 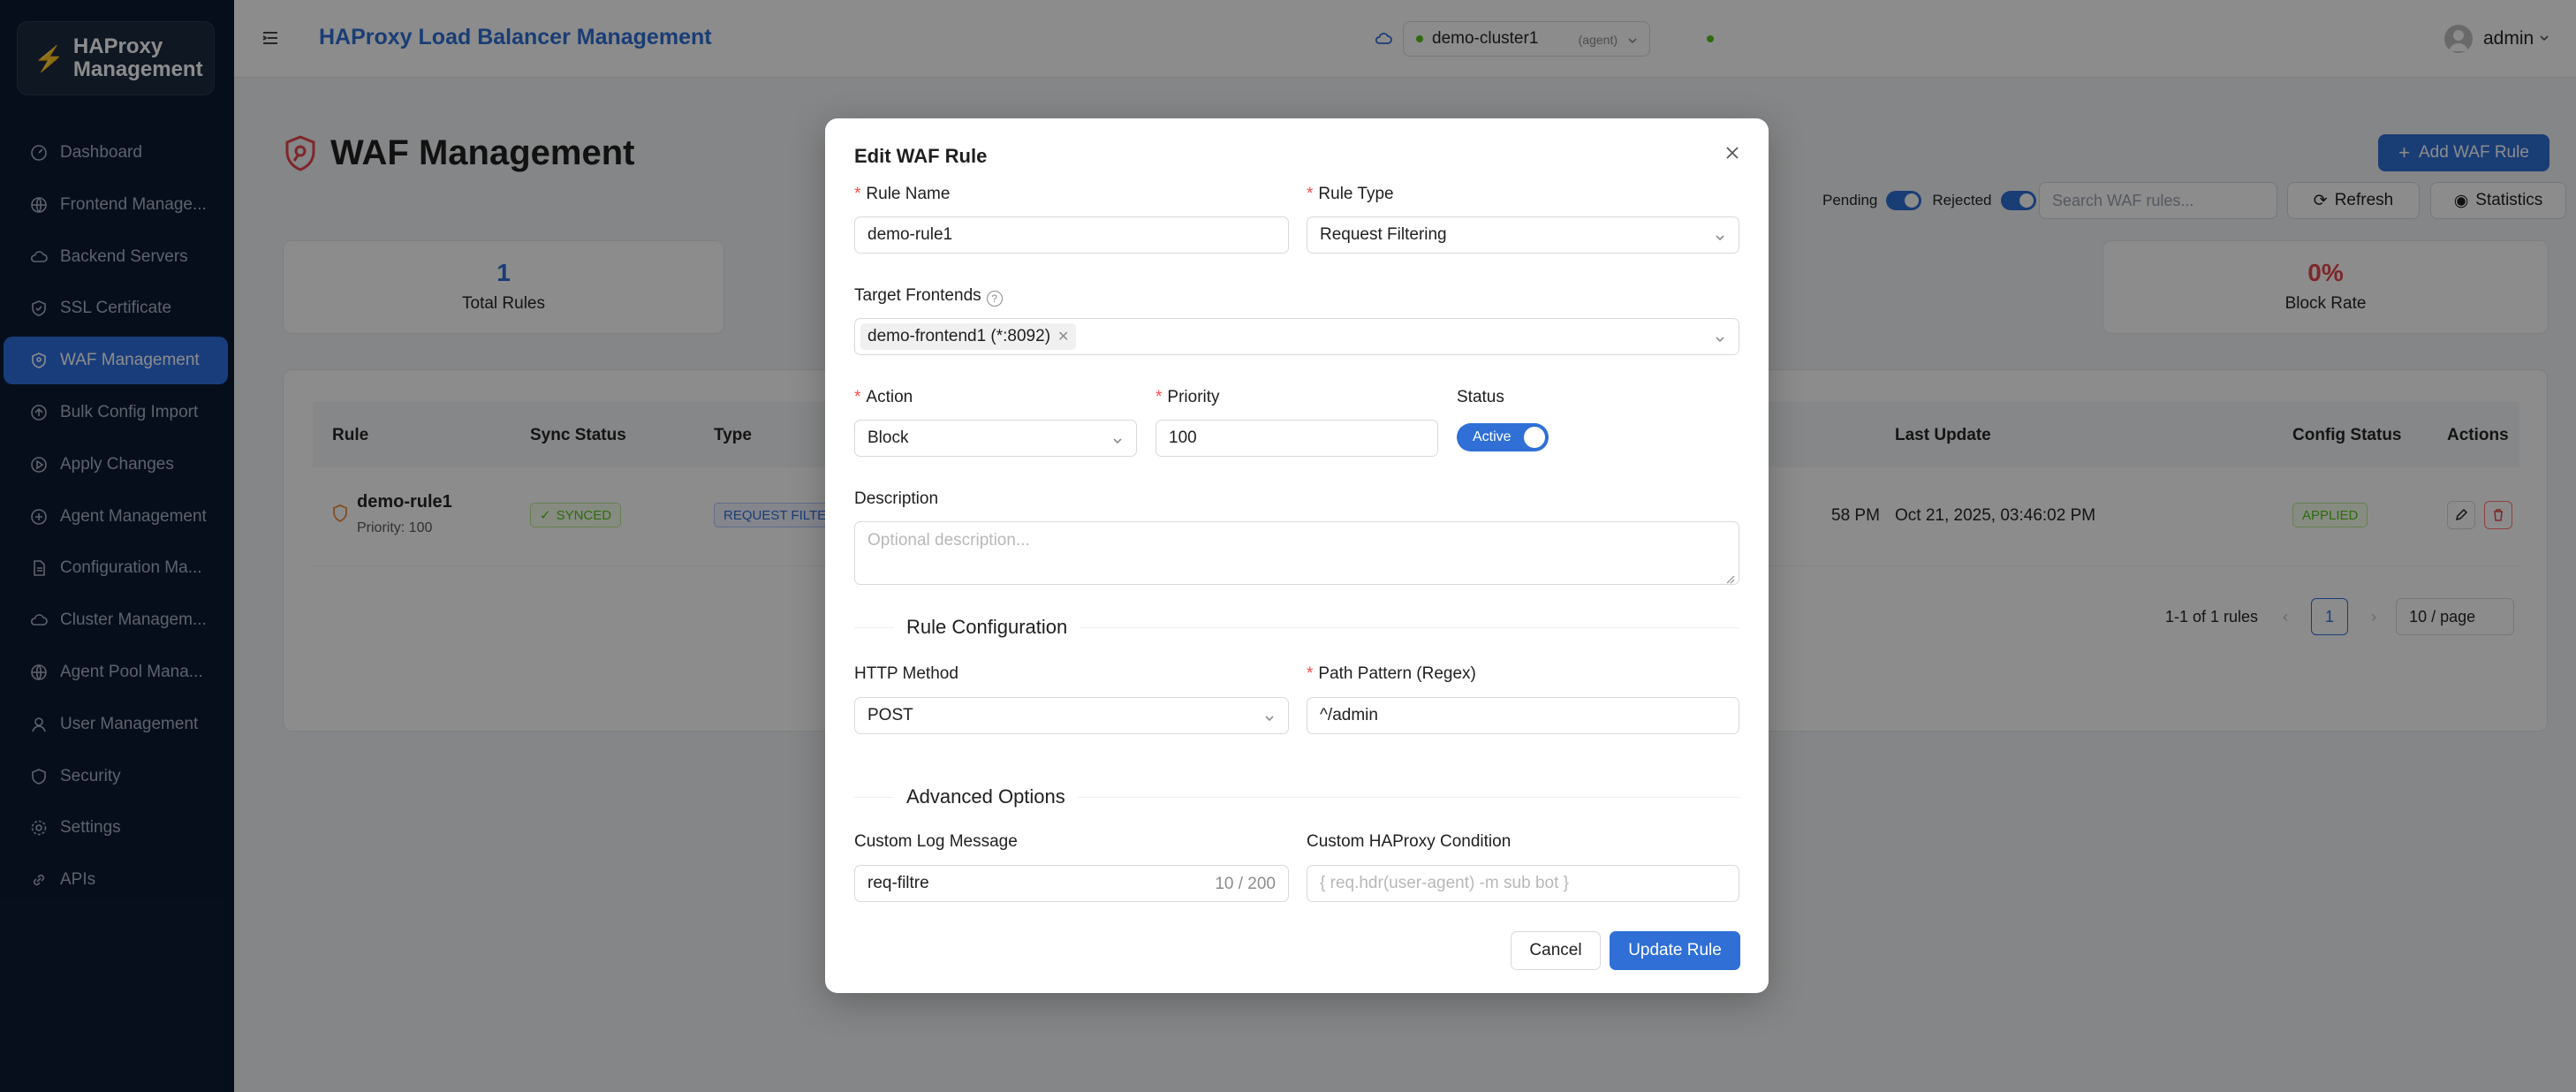 I want to click on rule-name-input: demo-rule1, so click(x=1072, y=235).